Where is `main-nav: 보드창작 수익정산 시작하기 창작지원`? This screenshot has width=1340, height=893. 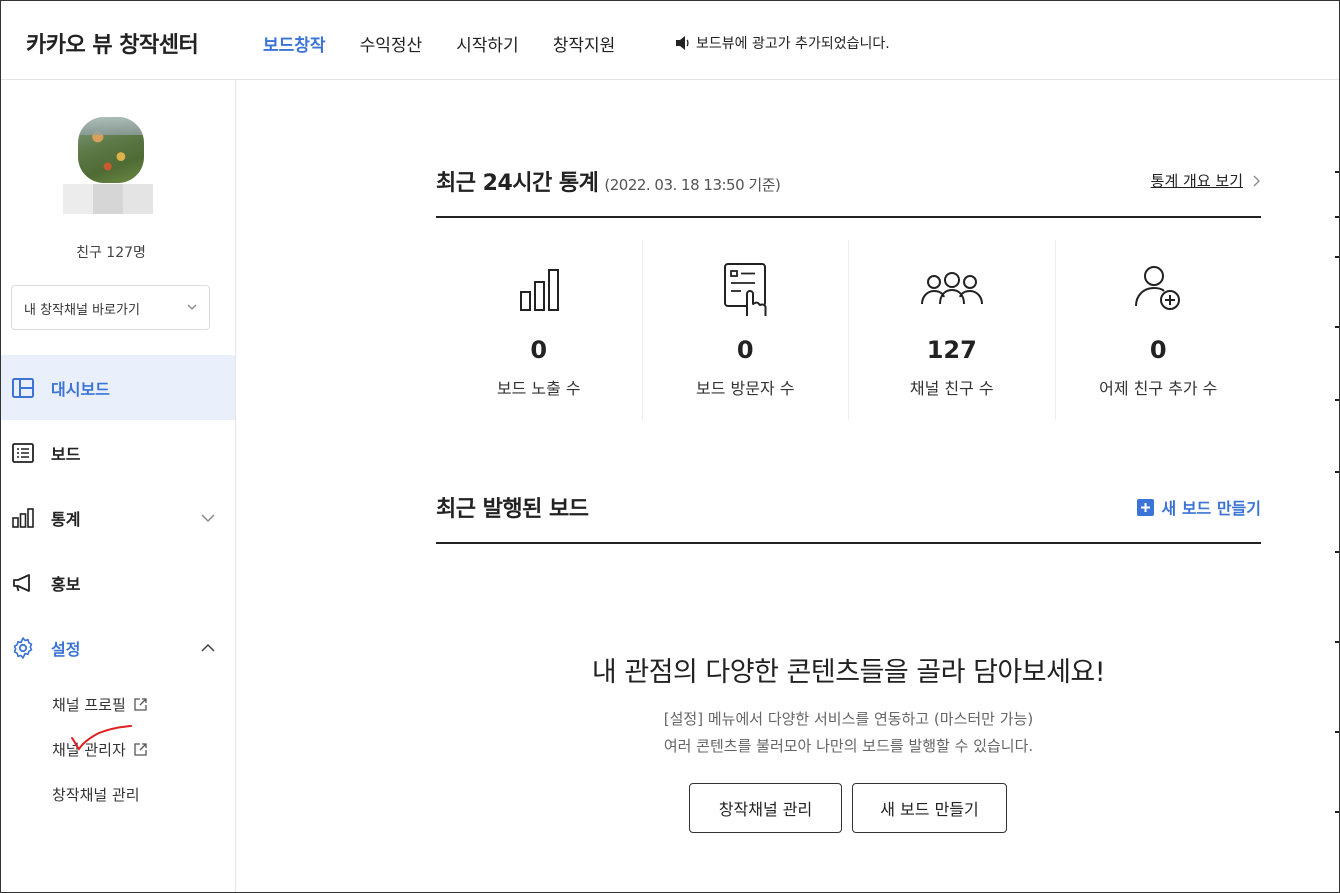 main-nav: 보드창작 수익정산 시작하기 창작지원 is located at coordinates (456, 43).